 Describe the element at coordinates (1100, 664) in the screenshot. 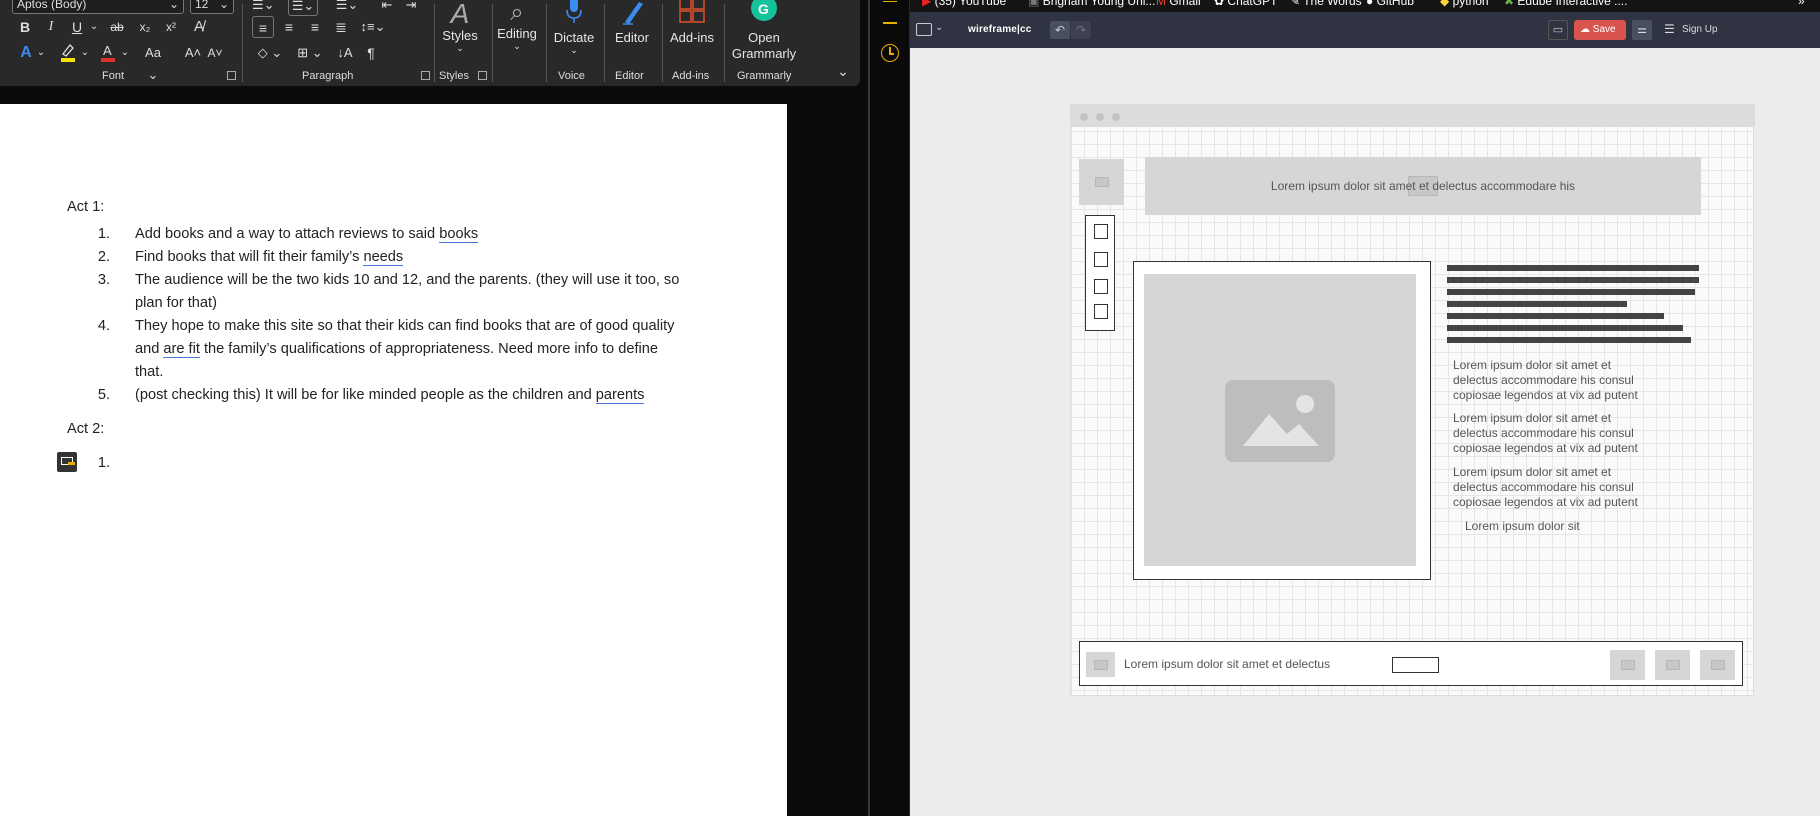

I see `footer-logo-placeholder` at that location.